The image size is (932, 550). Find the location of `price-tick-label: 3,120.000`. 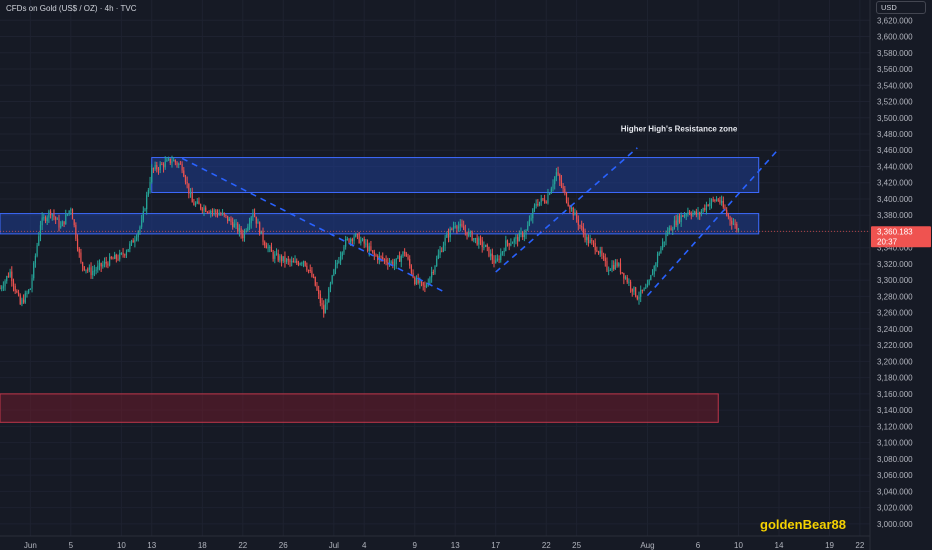

price-tick-label: 3,120.000 is located at coordinates (895, 426).